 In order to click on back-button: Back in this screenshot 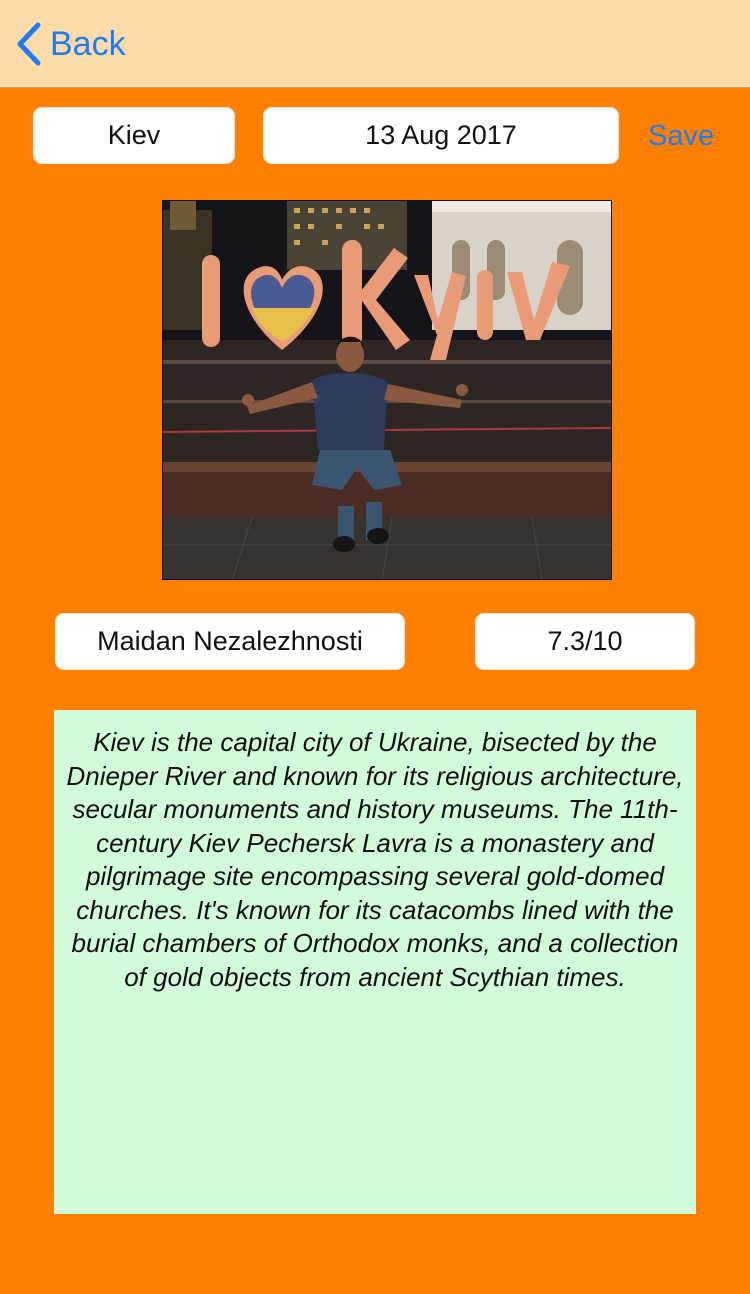, I will do `click(70, 44)`.